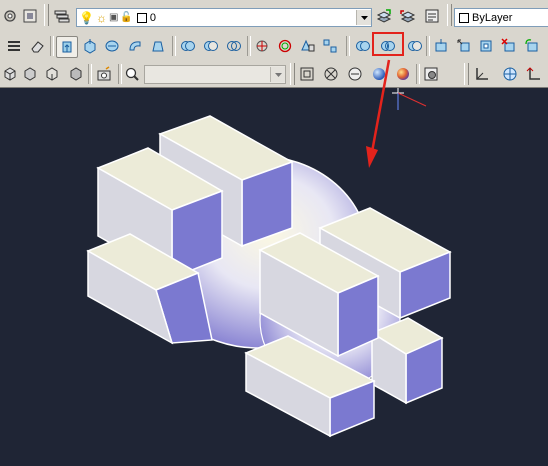 The image size is (548, 466). Describe the element at coordinates (101, 18) in the screenshot. I see `sun-icon: ☼` at that location.